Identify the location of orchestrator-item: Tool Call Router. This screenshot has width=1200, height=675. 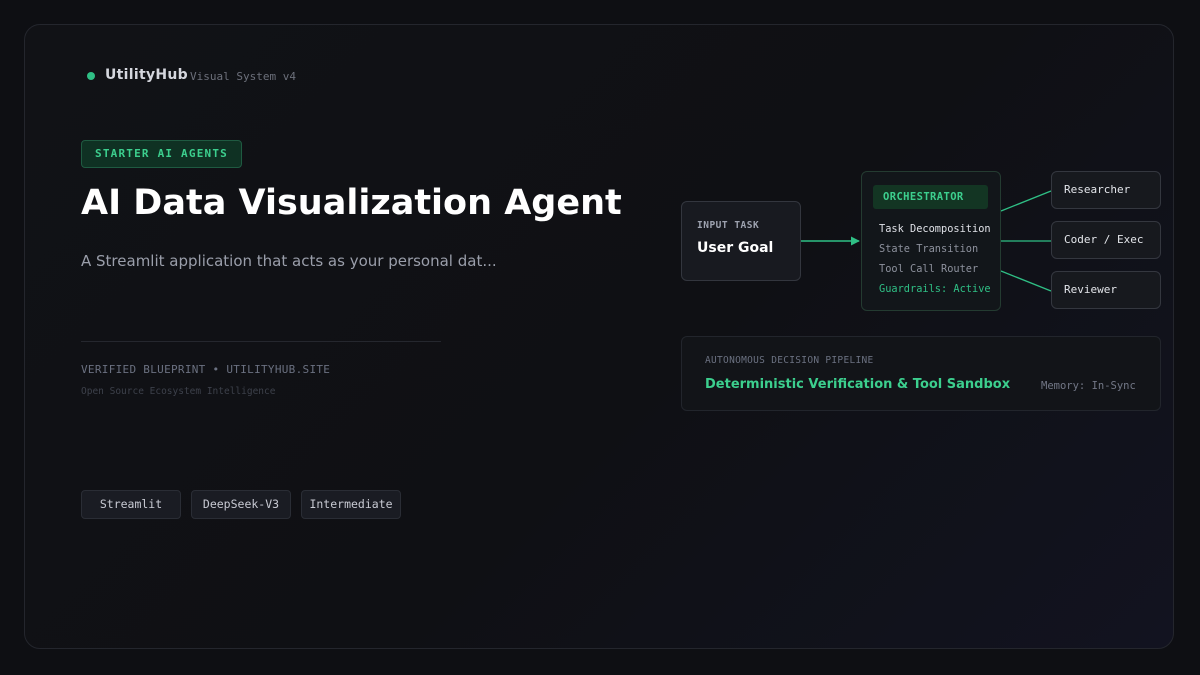
(929, 269).